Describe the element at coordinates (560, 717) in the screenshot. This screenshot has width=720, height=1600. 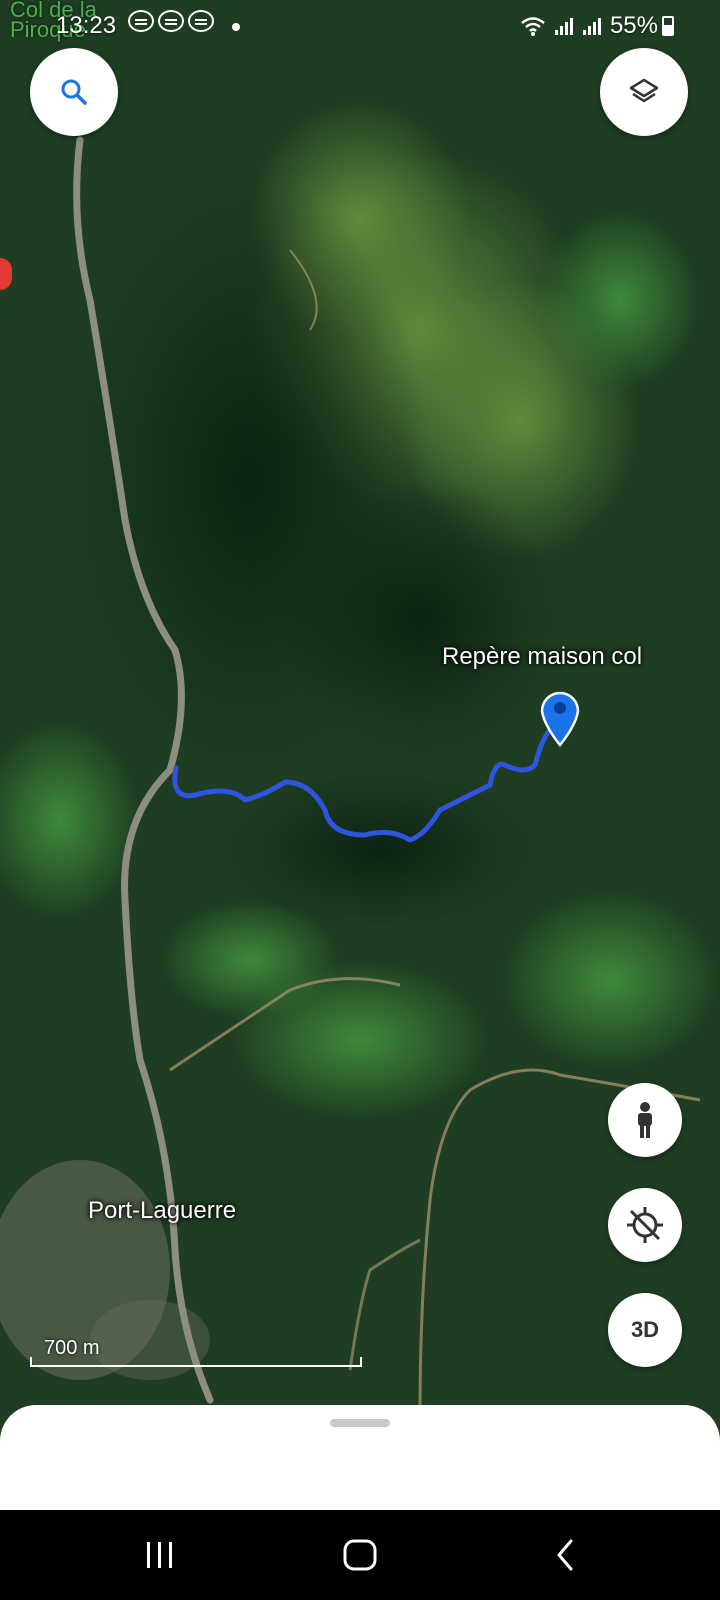
I see `location-pin-icon` at that location.